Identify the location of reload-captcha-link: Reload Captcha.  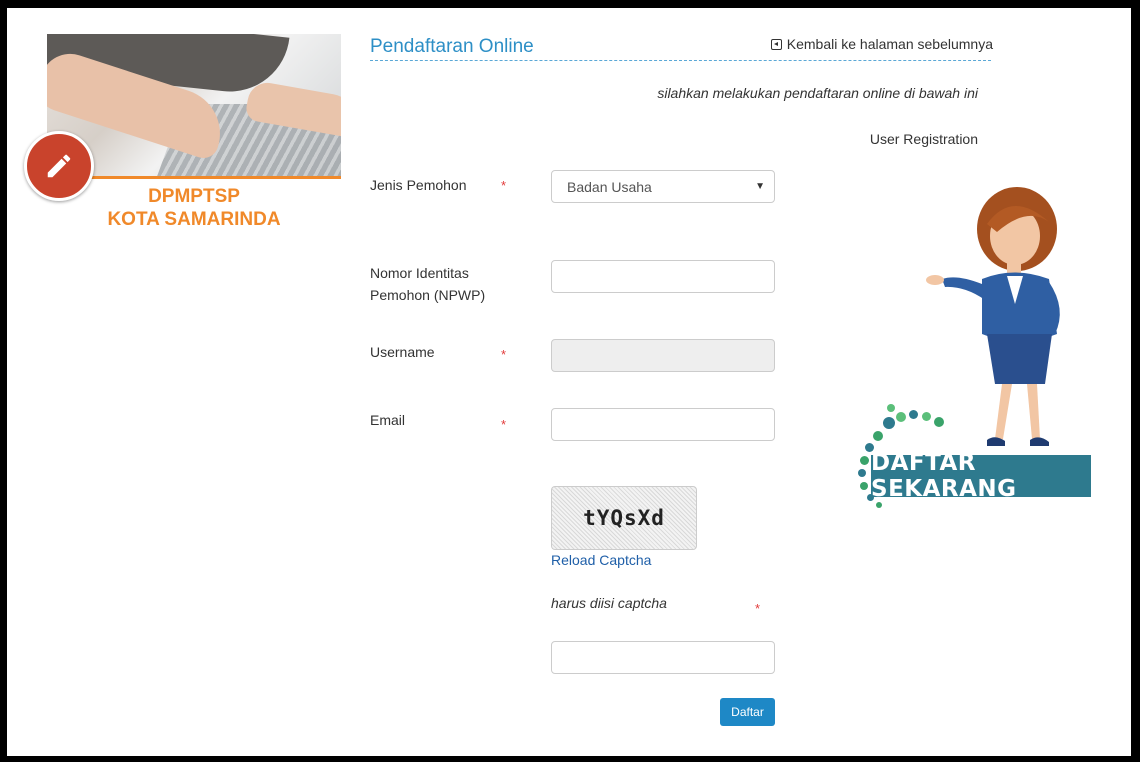
(601, 560).